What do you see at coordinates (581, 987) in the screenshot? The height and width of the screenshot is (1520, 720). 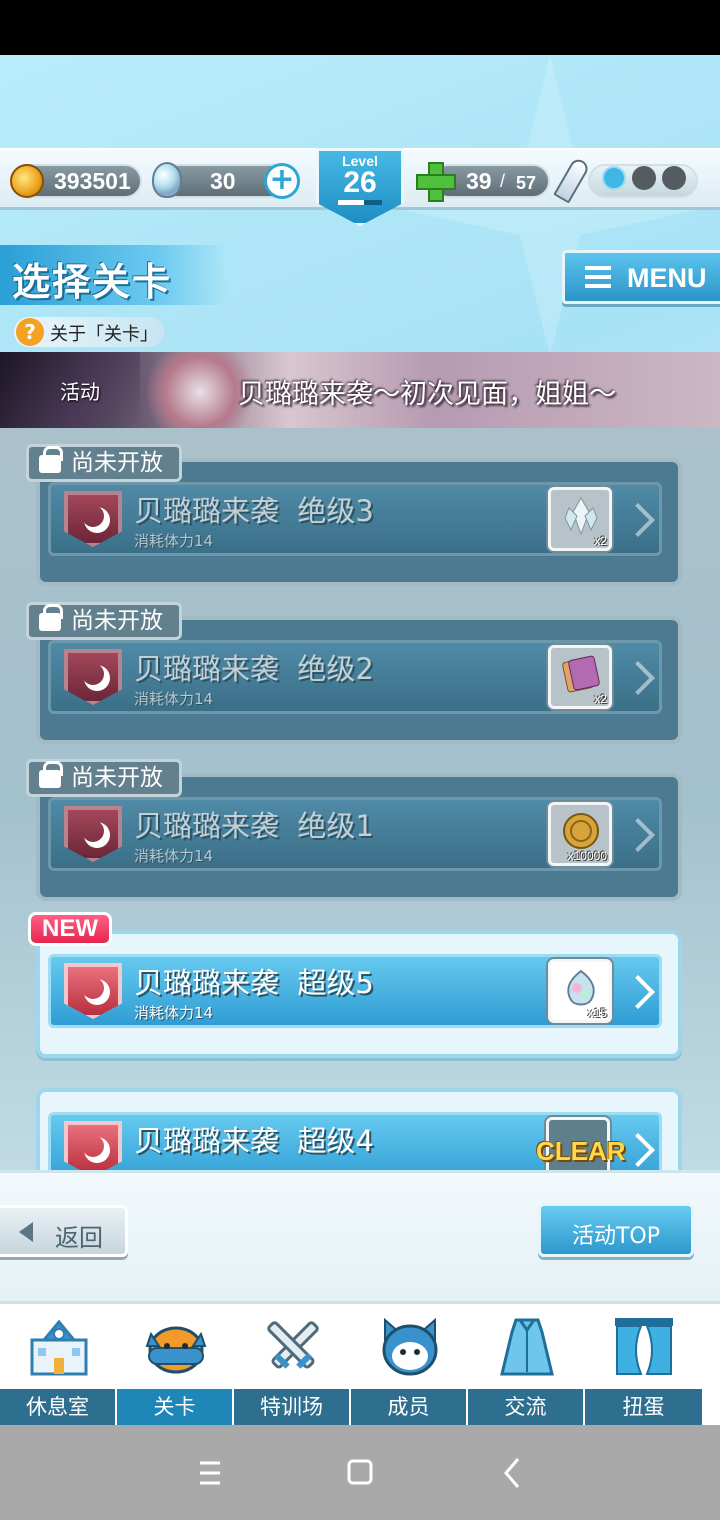 I see `rainbow-gem-icon` at bounding box center [581, 987].